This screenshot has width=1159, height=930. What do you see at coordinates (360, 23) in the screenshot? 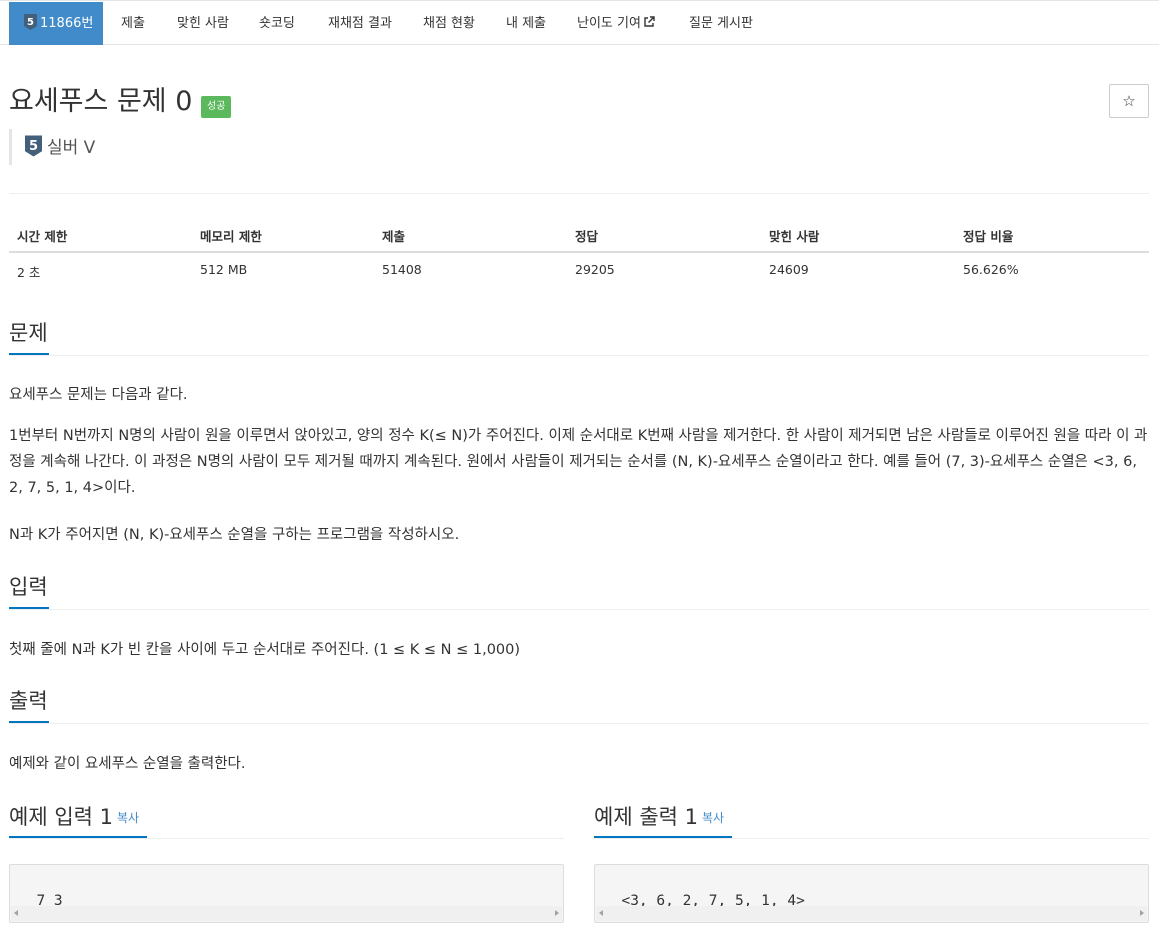
I see `nav-rejudge-results: 재채점 결과` at bounding box center [360, 23].